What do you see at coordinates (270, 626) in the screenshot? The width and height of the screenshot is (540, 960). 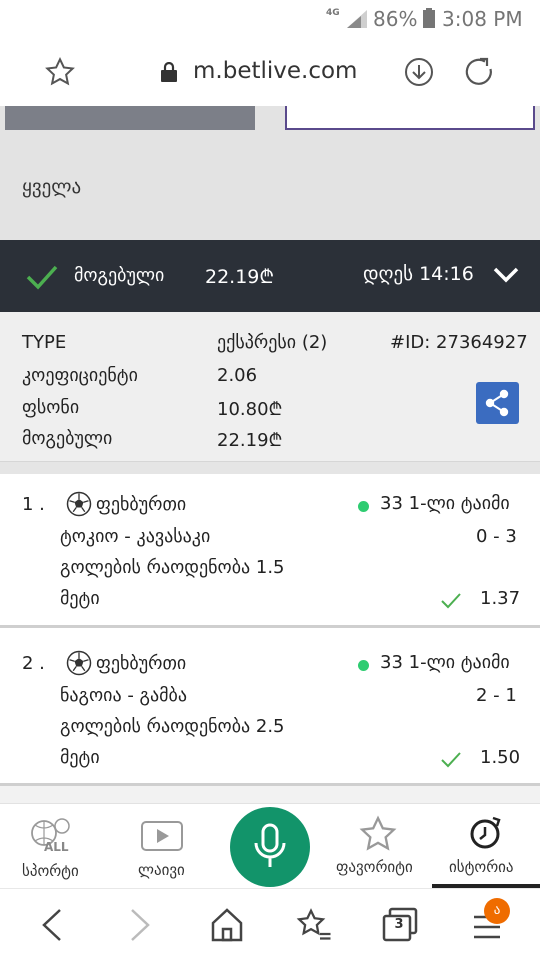 I see `event-divider` at bounding box center [270, 626].